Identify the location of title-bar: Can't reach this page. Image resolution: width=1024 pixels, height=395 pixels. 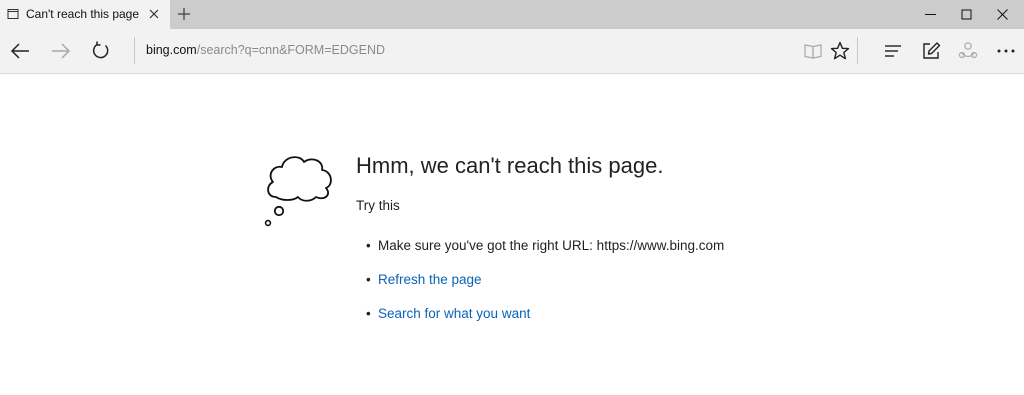
(512, 14).